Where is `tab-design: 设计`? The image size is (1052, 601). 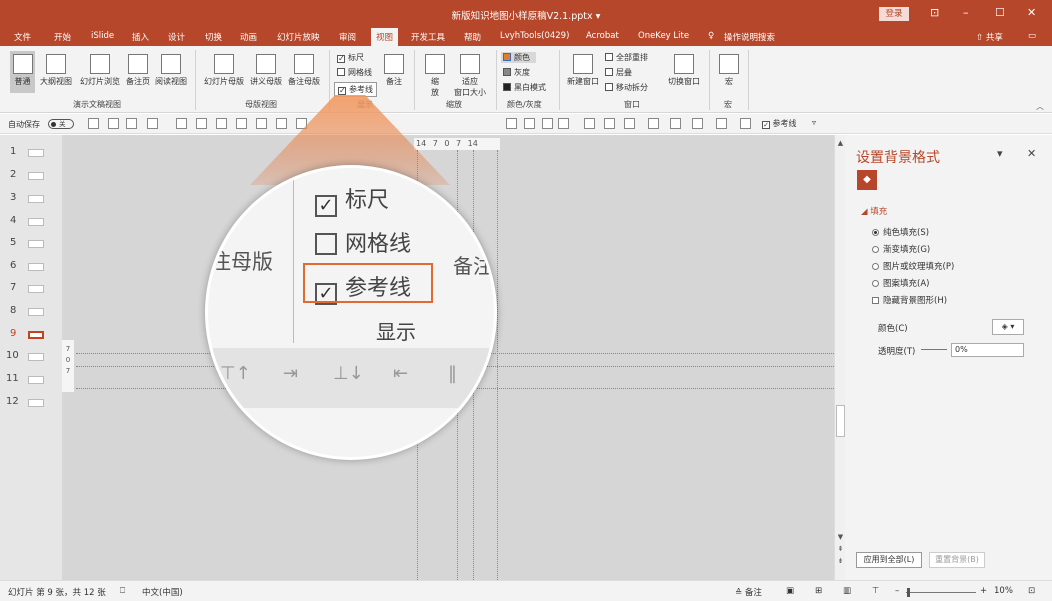
tab-design: 设计 is located at coordinates (176, 37).